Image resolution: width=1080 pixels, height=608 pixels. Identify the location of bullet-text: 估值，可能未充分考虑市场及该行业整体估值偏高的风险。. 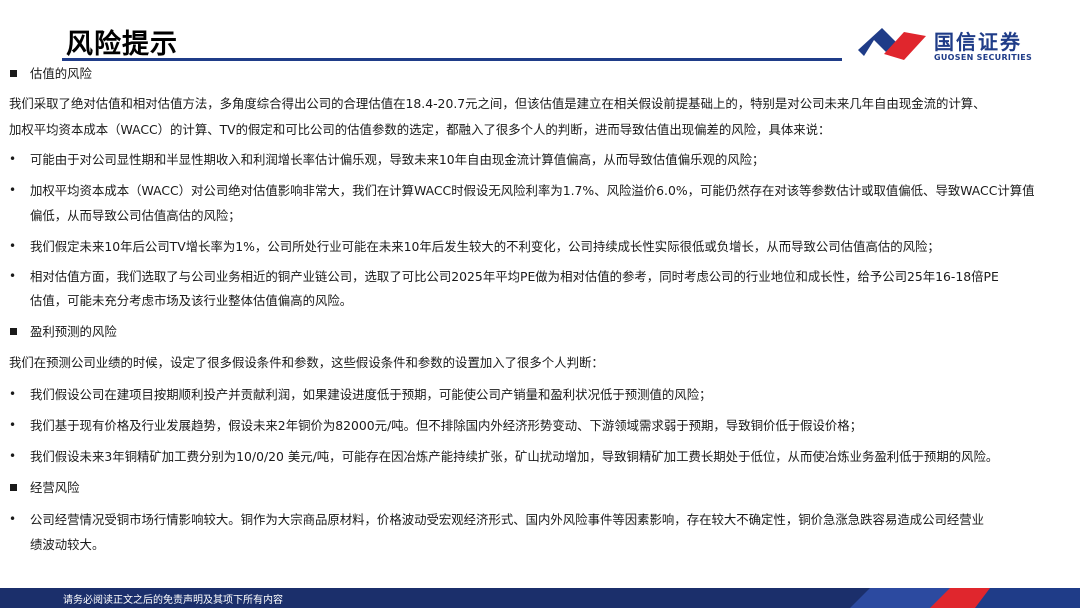
(191, 300).